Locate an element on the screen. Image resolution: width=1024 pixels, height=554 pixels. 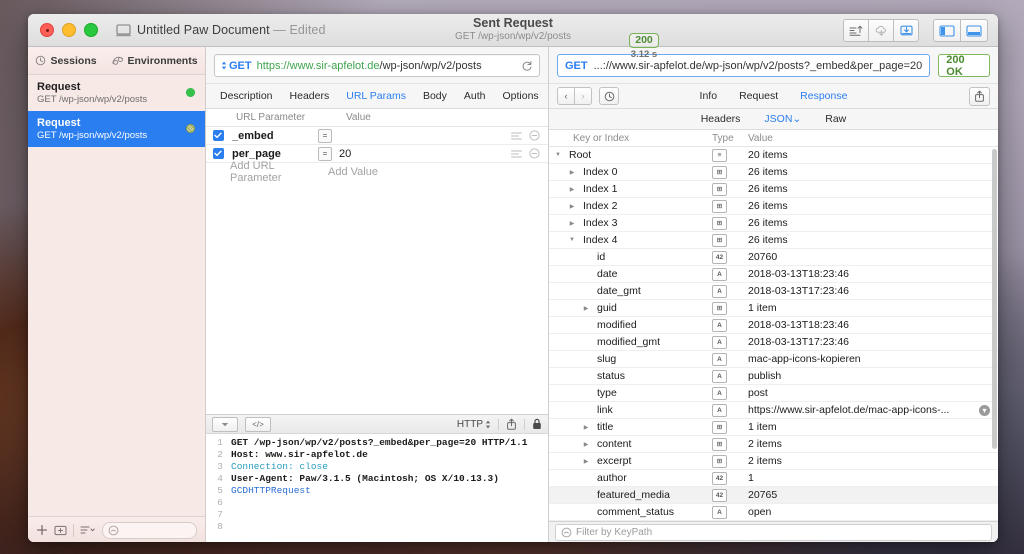
format-json: JSON⌄ is located at coordinates (782, 119).